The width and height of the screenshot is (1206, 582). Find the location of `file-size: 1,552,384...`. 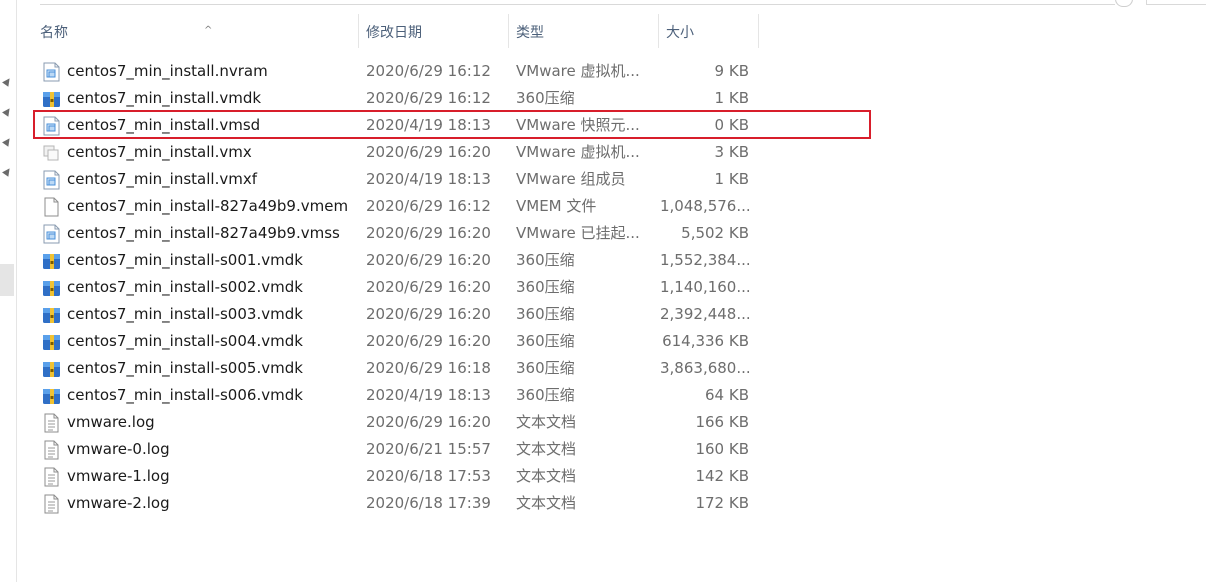

file-size: 1,552,384... is located at coordinates (705, 260).